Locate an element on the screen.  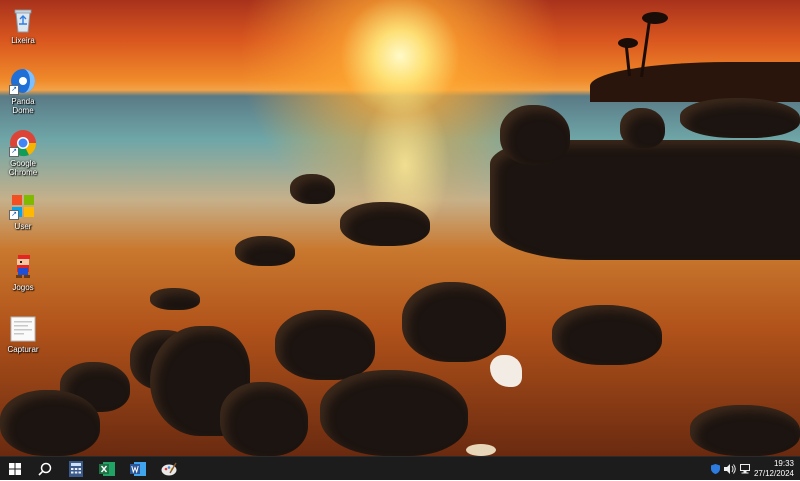
system-tray is located at coordinates (731, 469).